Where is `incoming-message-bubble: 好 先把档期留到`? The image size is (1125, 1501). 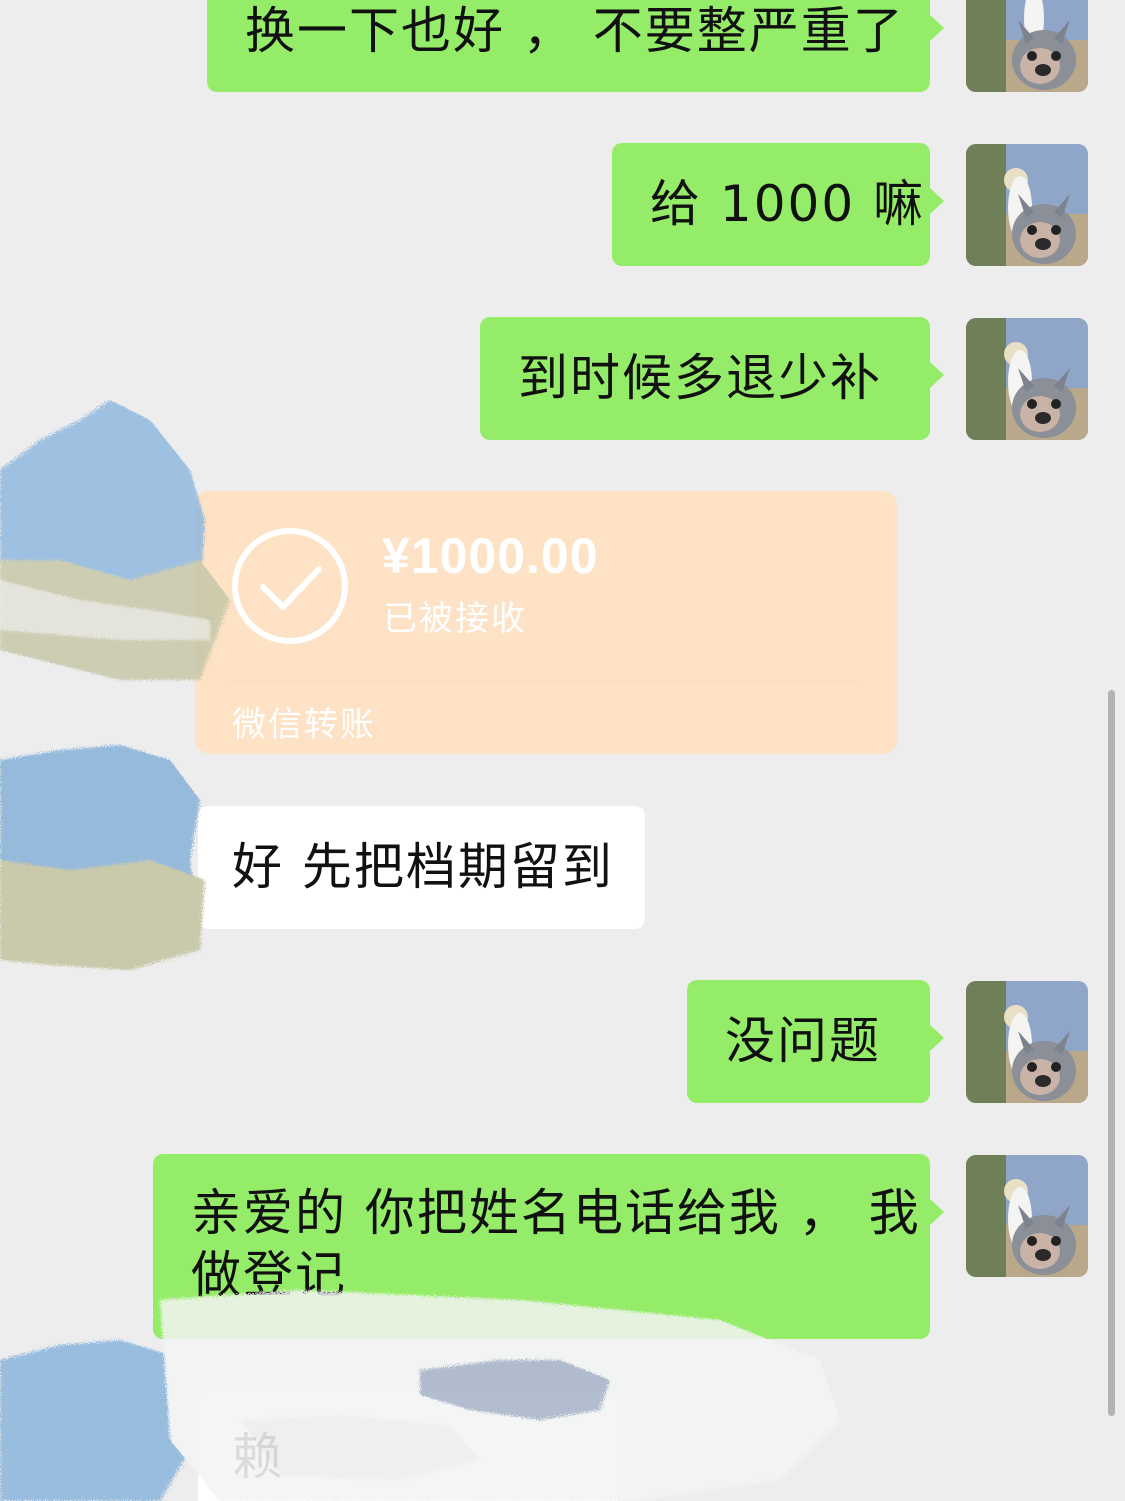 incoming-message-bubble: 好 先把档期留到 is located at coordinates (421, 867).